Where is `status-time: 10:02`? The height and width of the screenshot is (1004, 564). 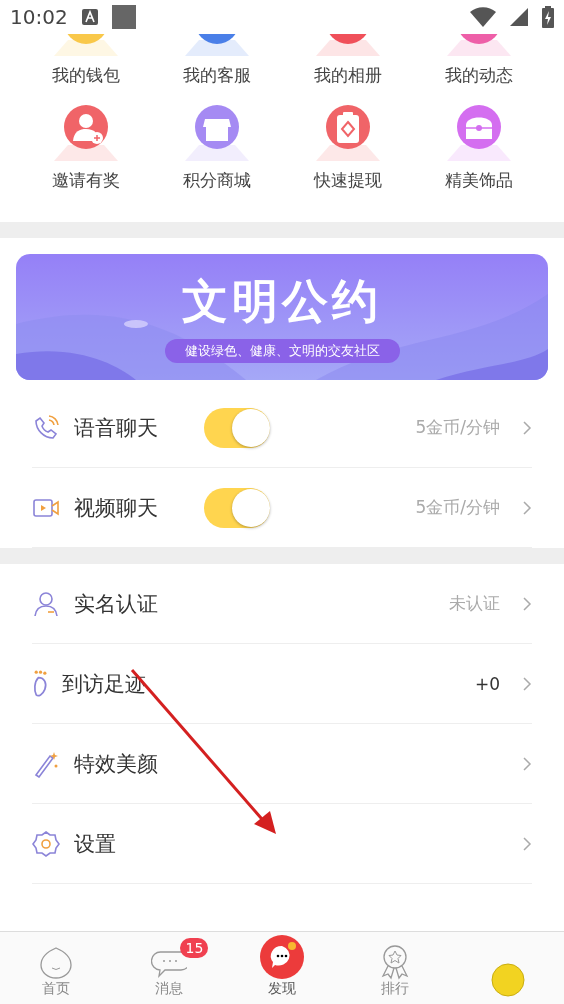
status-time: 10:02 is located at coordinates (39, 17).